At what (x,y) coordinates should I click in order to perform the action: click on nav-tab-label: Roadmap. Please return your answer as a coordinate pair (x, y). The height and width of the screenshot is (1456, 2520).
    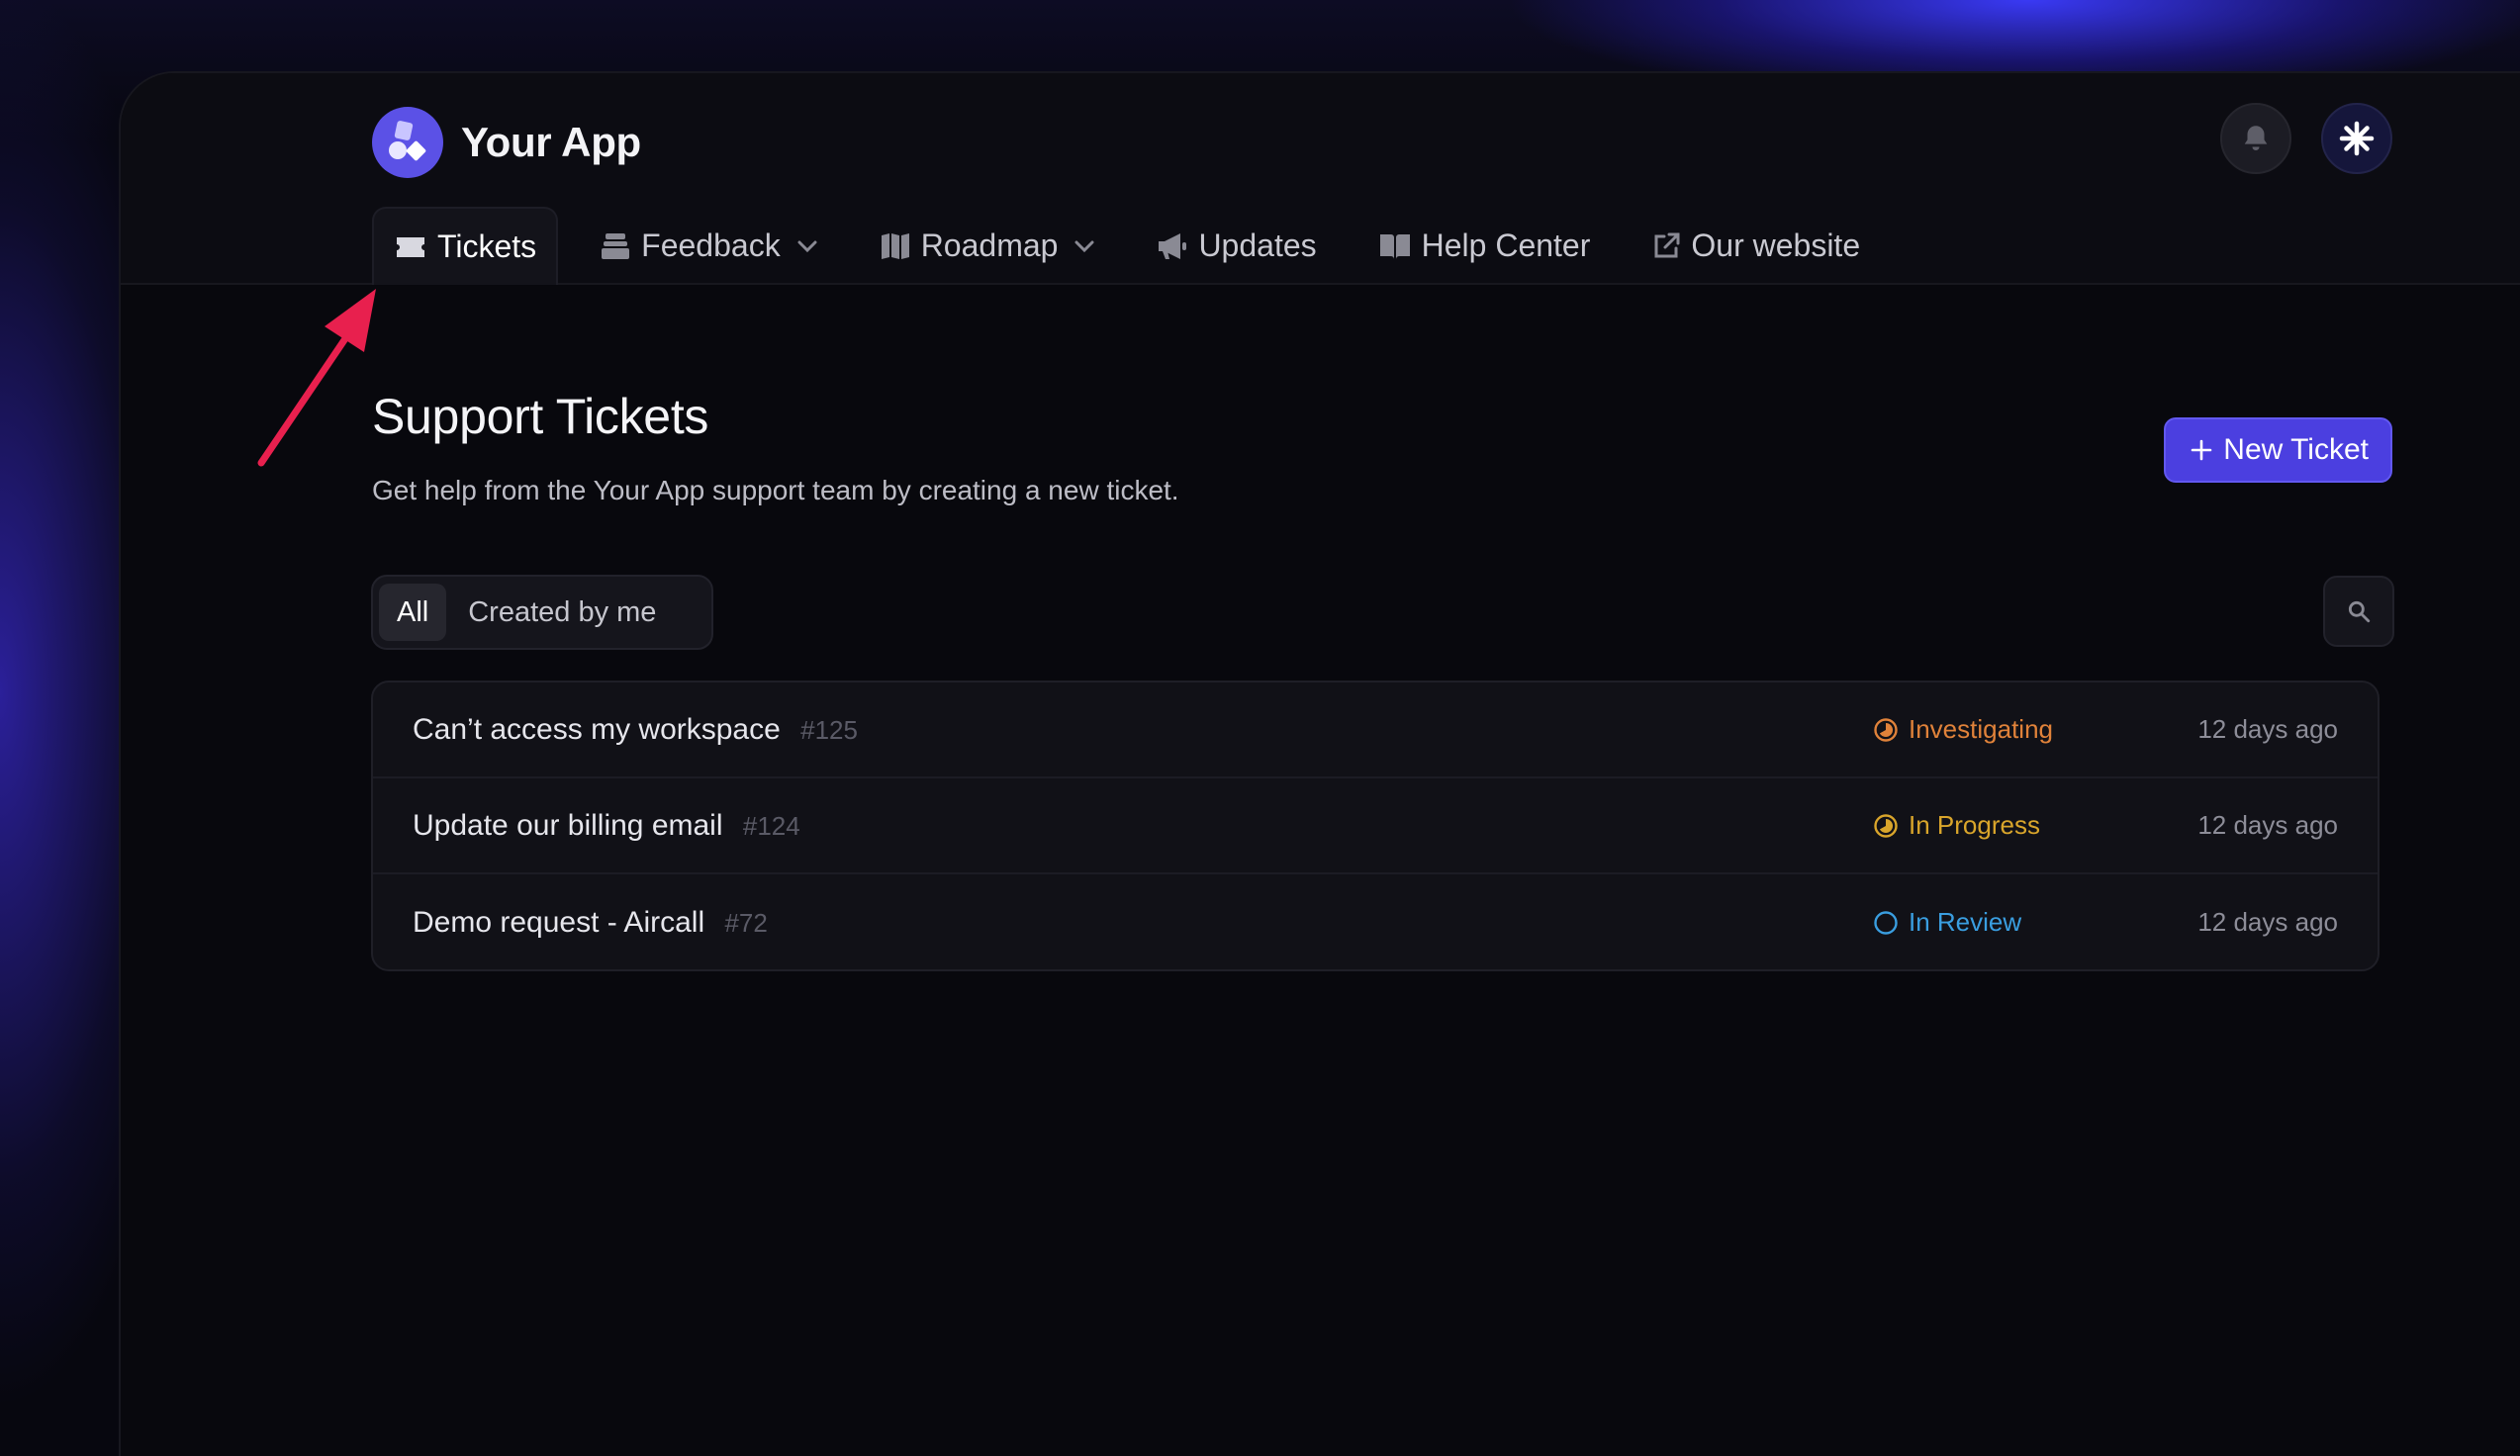
    Looking at the image, I should click on (989, 245).